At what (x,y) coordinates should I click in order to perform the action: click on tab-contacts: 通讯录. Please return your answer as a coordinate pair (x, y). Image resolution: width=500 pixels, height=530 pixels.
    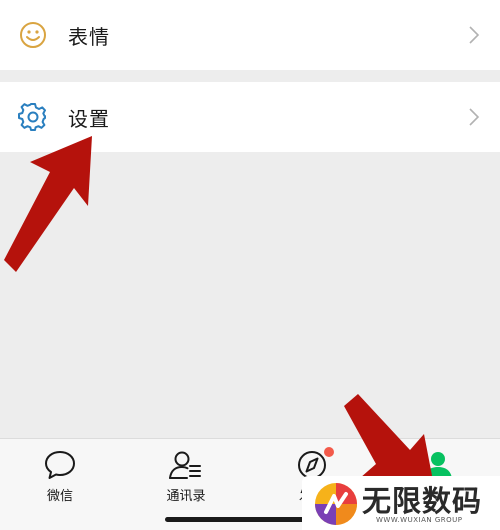
    Looking at the image, I should click on (186, 476).